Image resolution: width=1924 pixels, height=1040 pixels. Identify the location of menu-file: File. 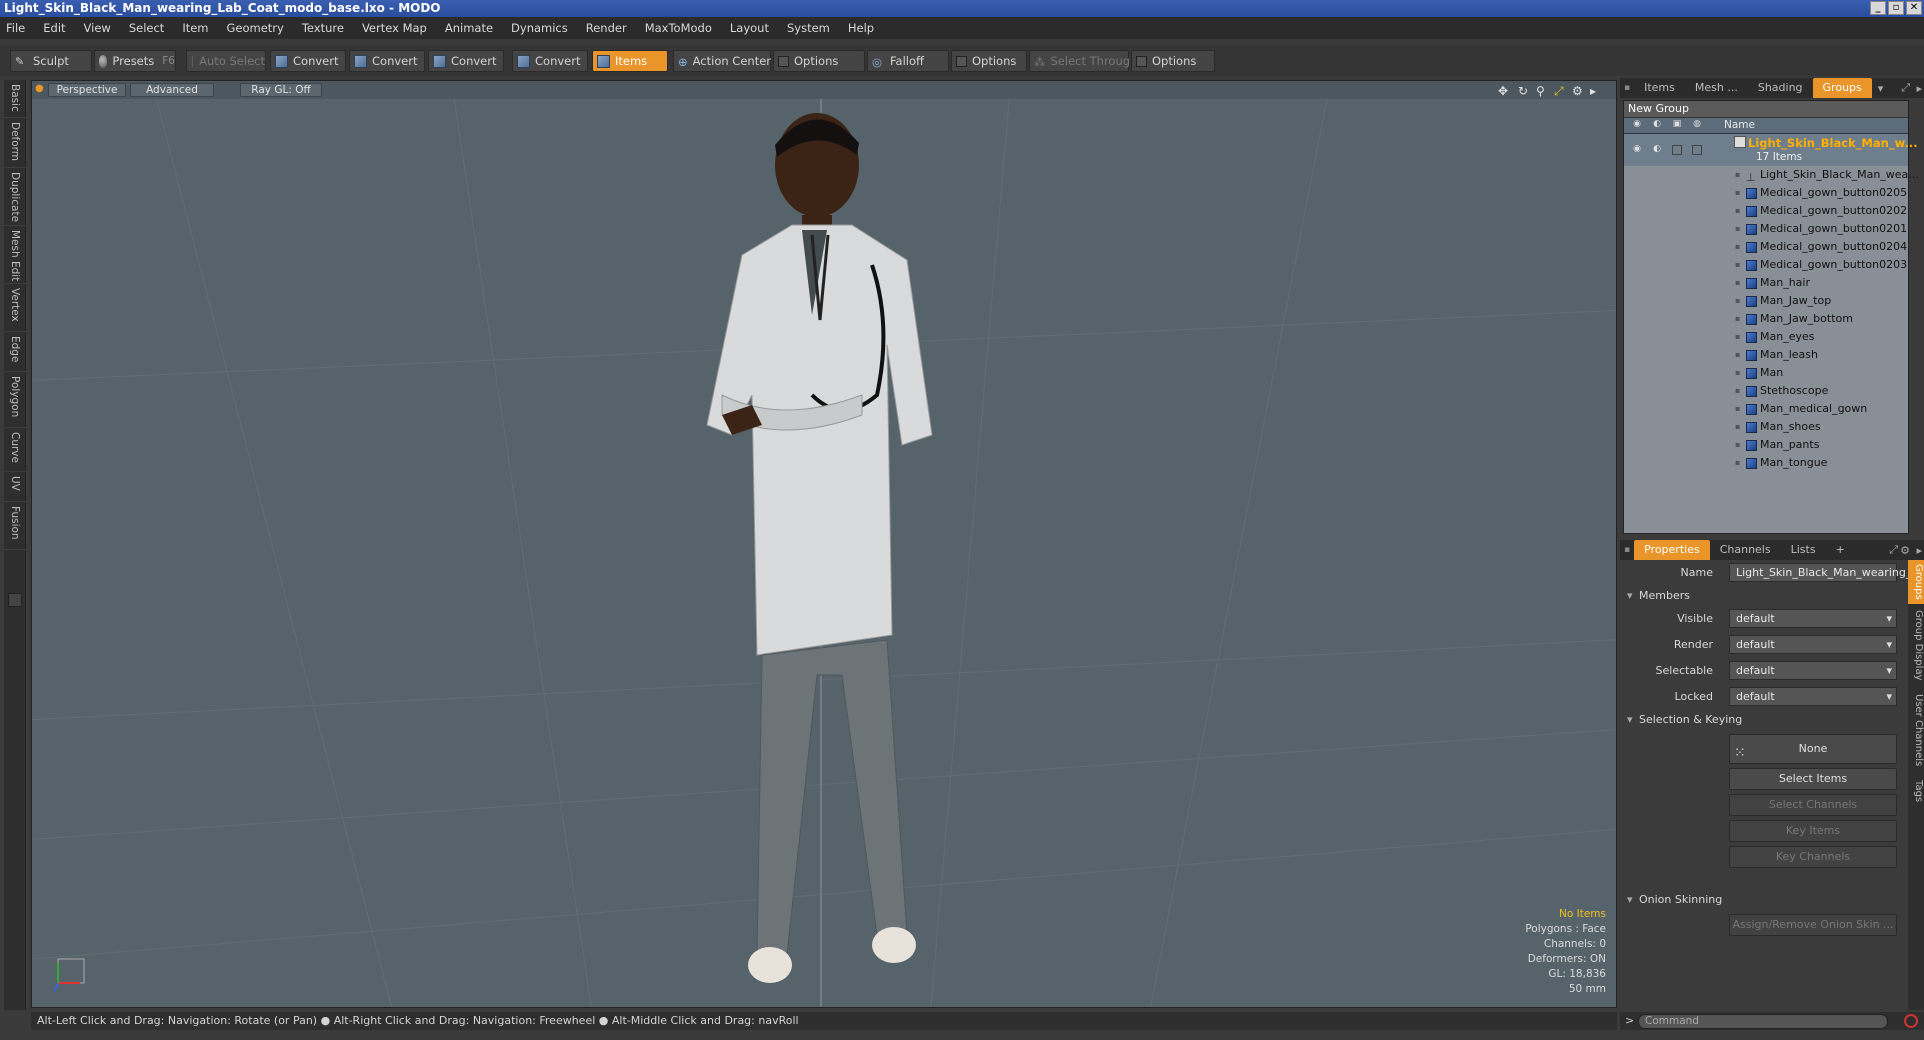
(15, 28).